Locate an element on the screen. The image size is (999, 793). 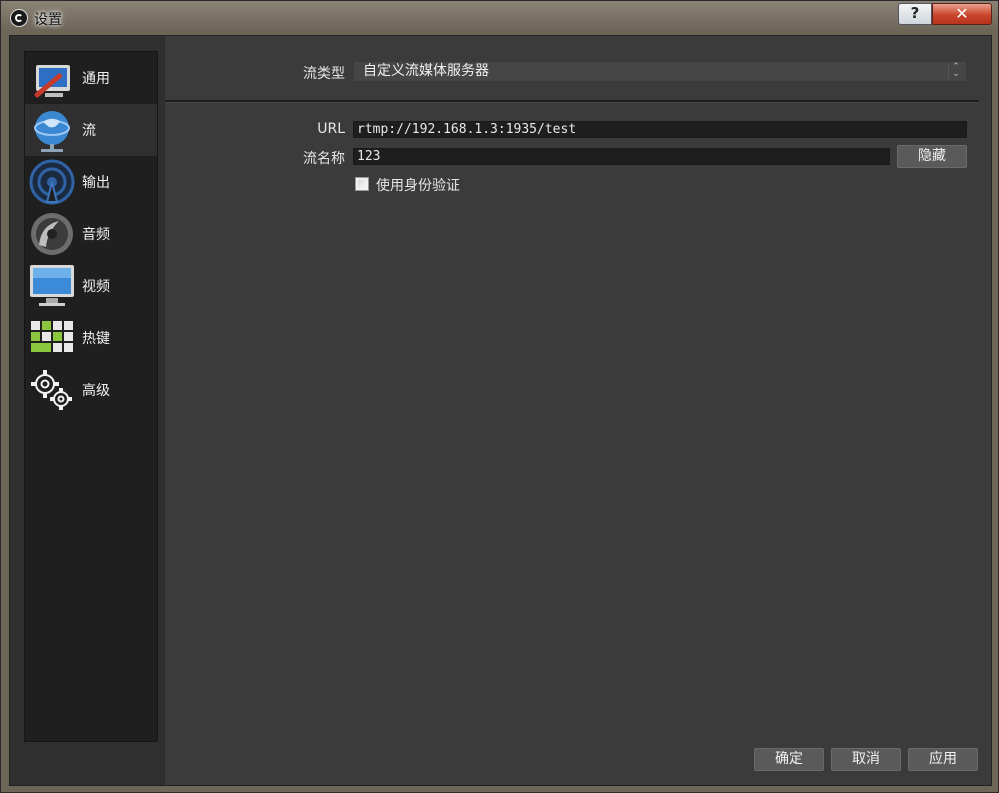
stream-type-value: 自定义流媒体服务器 is located at coordinates (426, 71).